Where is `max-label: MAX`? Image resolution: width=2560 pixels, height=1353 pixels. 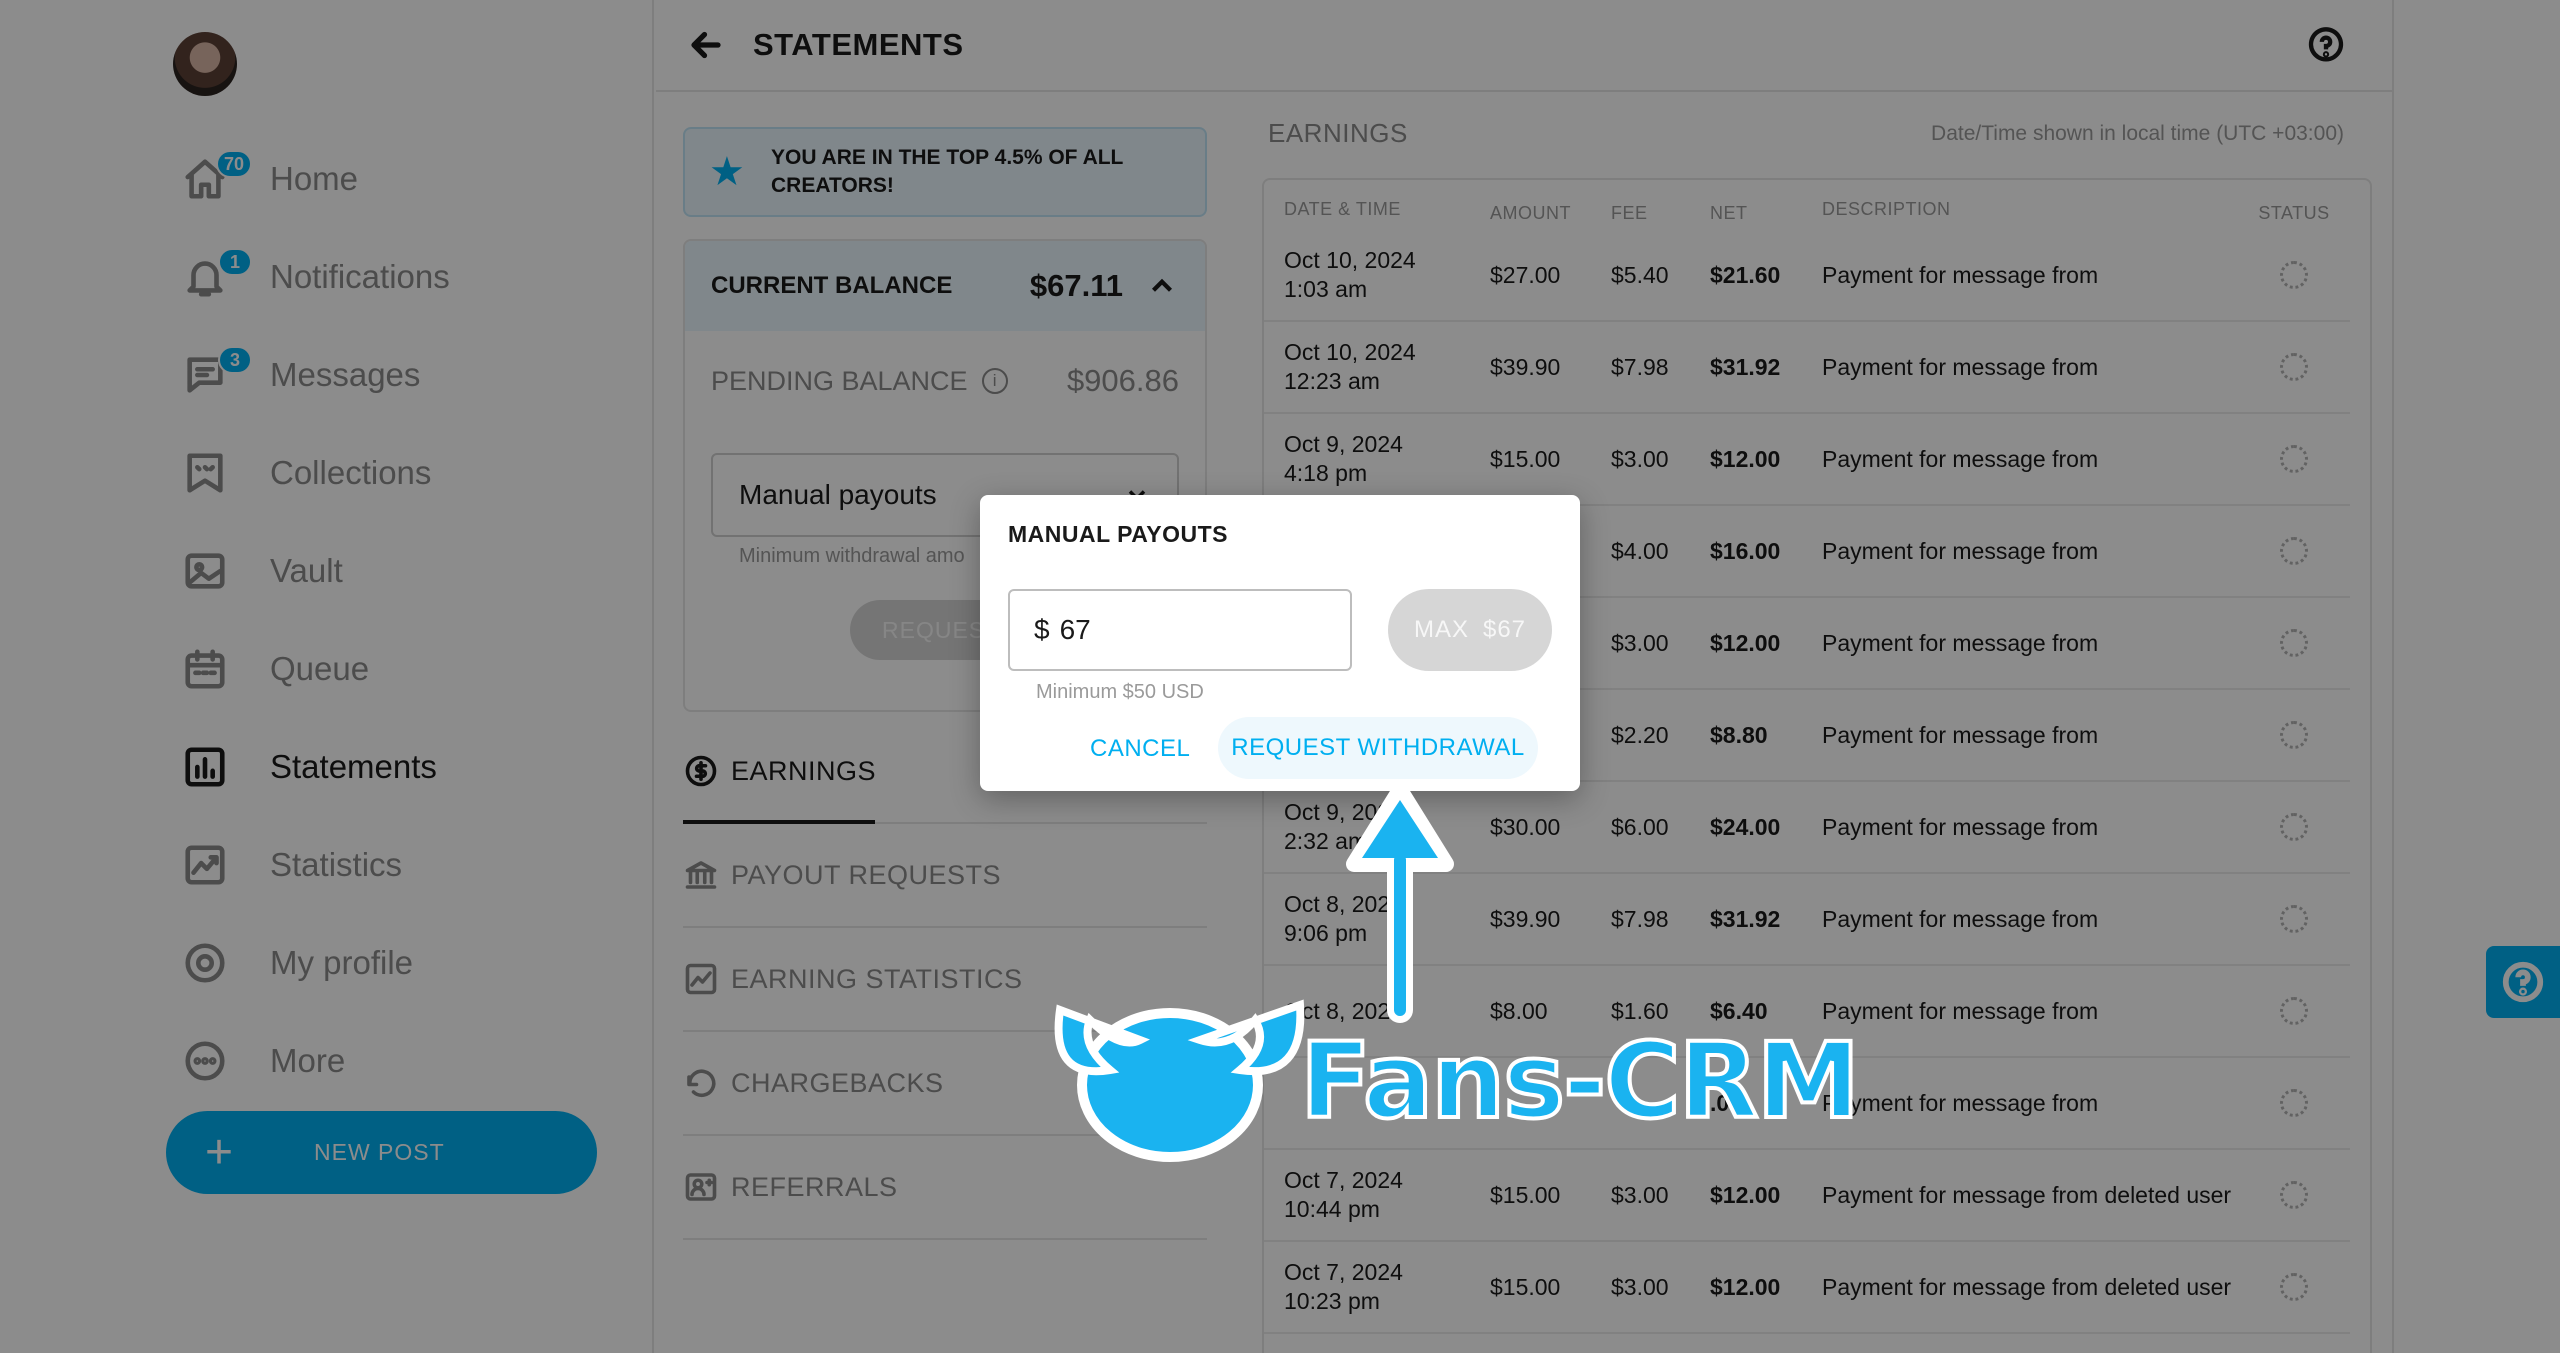
max-label: MAX is located at coordinates (1441, 629).